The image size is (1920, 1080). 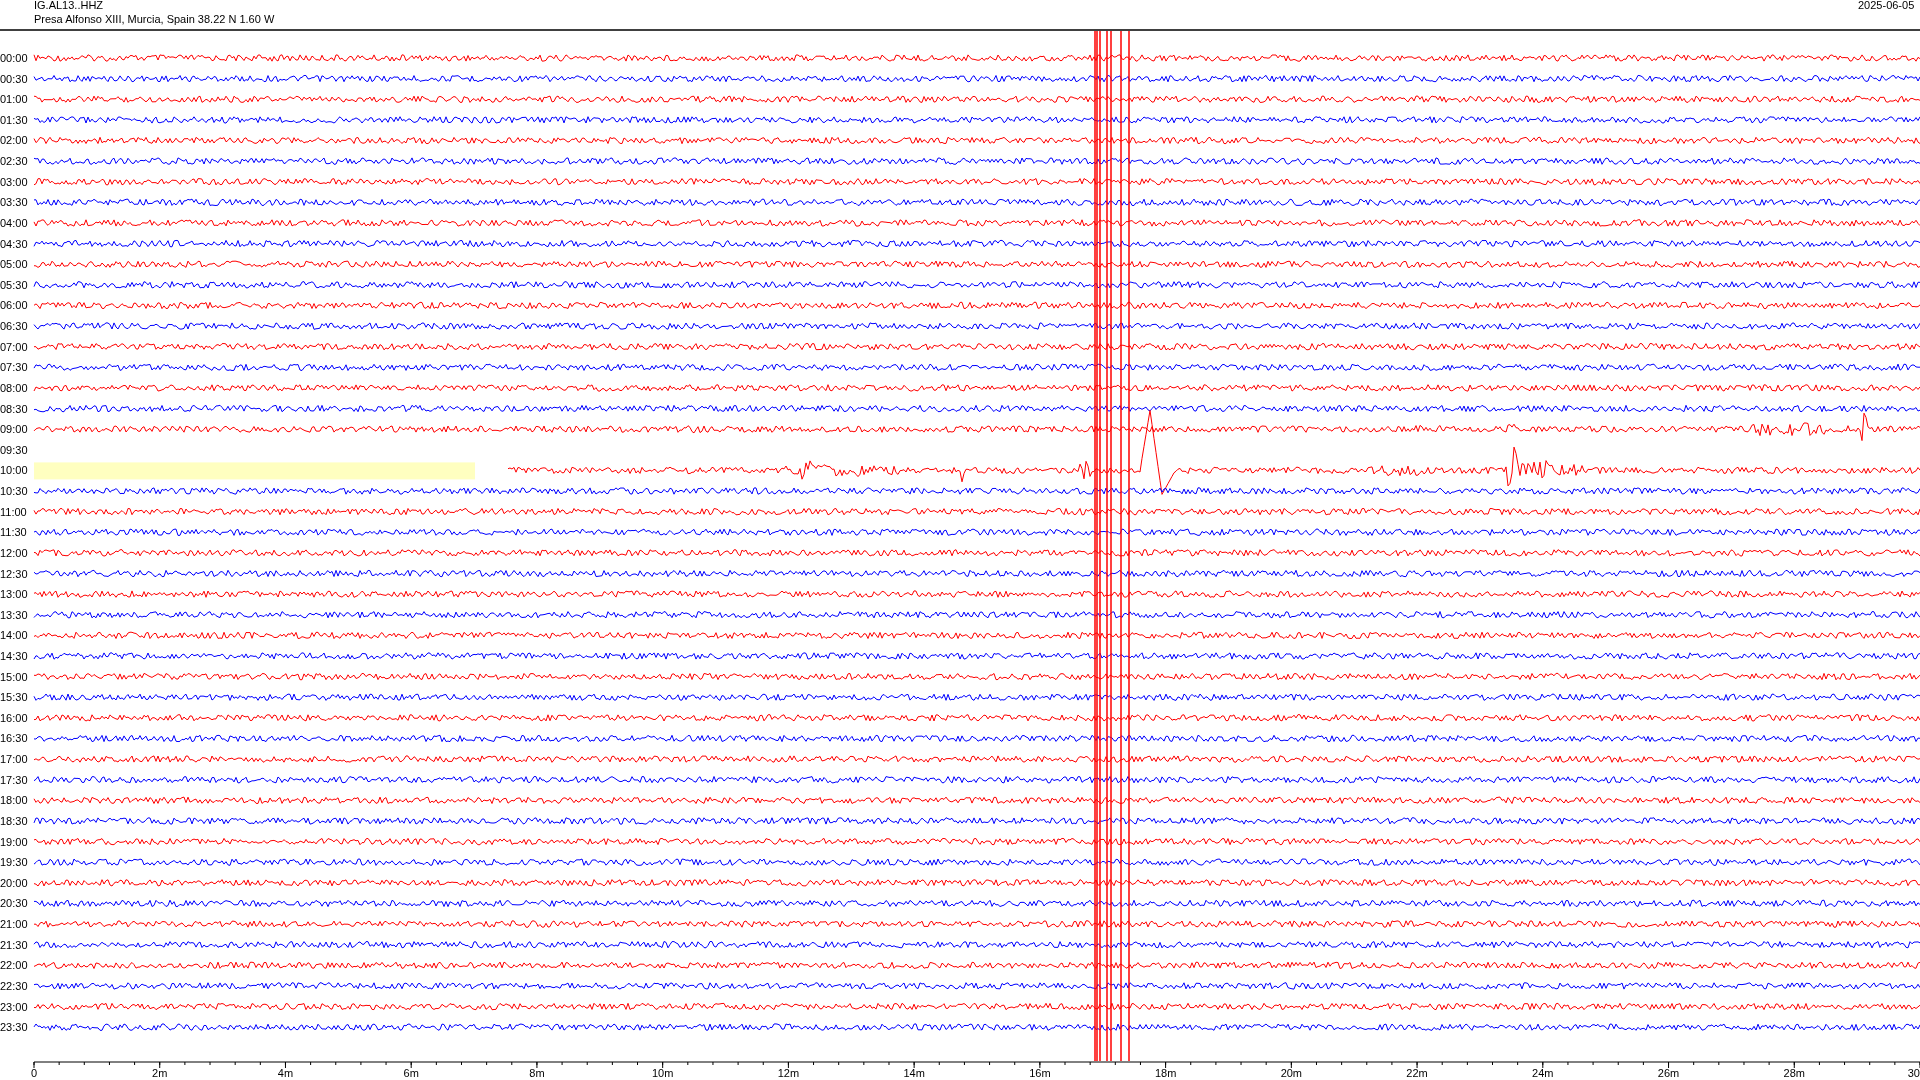 I want to click on hour-label: 04:00, so click(x=14, y=222).